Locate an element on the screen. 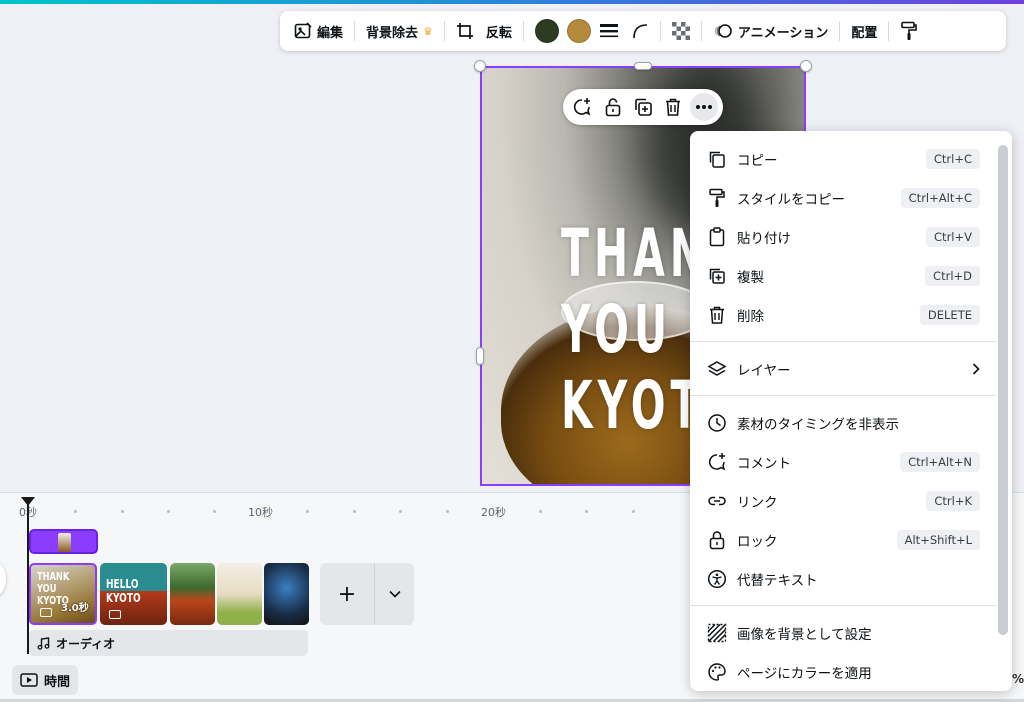 This screenshot has height=702, width=1024. edit-image-button: 編集 is located at coordinates (318, 31).